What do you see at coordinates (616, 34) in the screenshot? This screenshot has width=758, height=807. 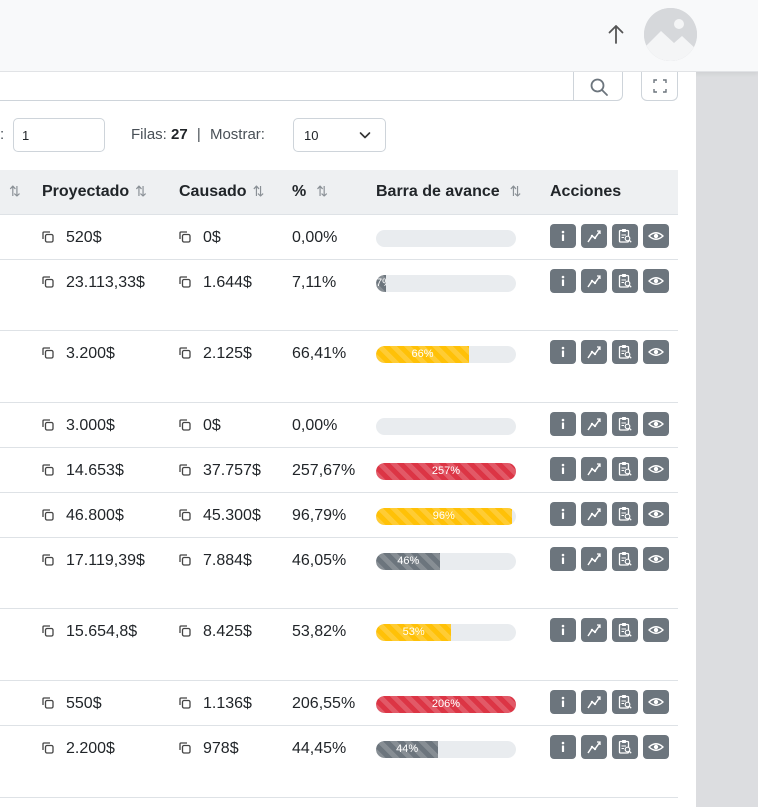 I see `arrow-up-icon` at bounding box center [616, 34].